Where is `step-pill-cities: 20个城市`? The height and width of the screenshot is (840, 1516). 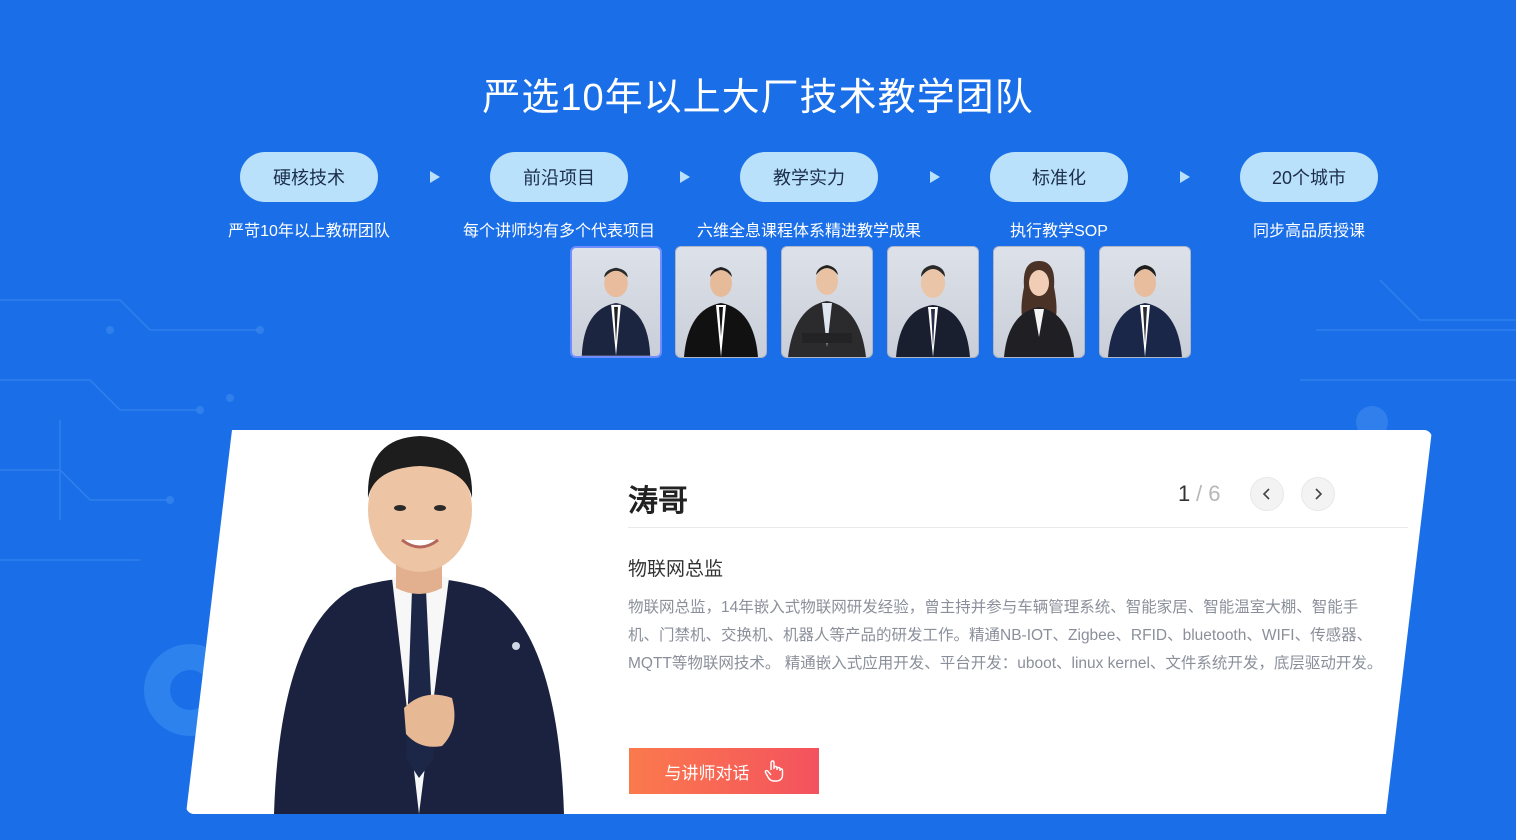
step-pill-cities: 20个城市 is located at coordinates (1309, 177).